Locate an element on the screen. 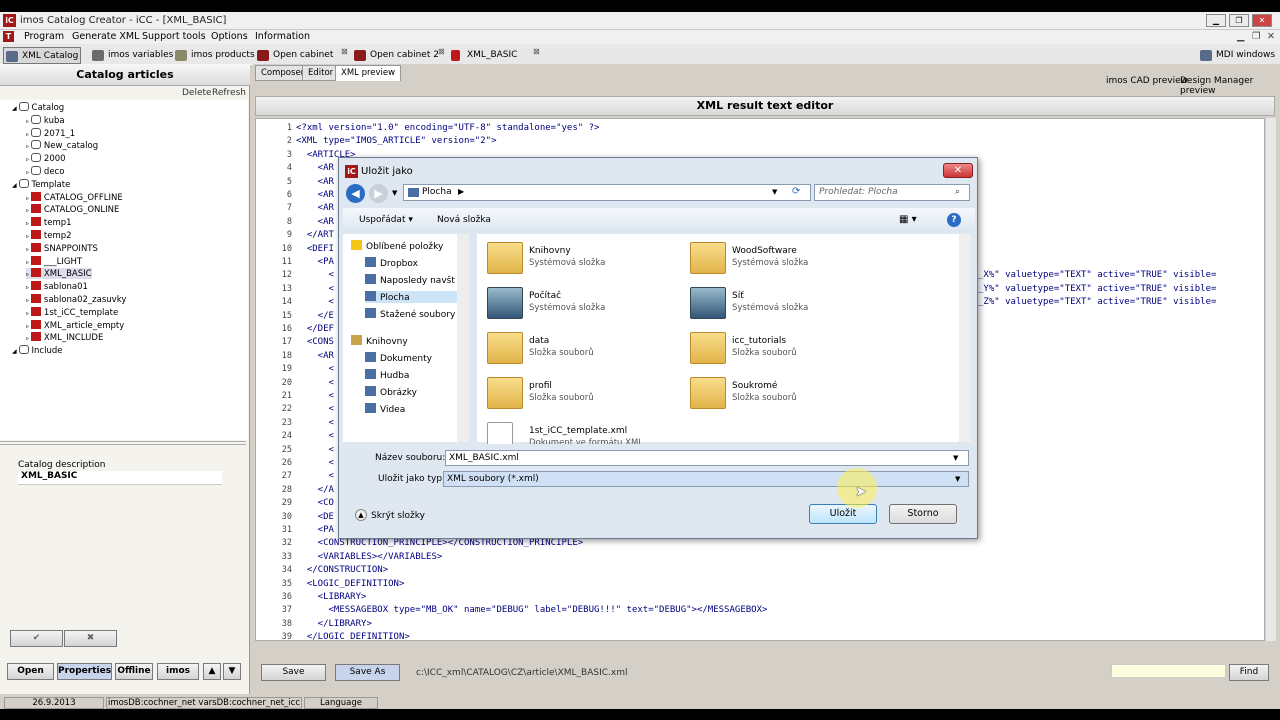  tab-xml-preview: XML preview is located at coordinates (368, 73).